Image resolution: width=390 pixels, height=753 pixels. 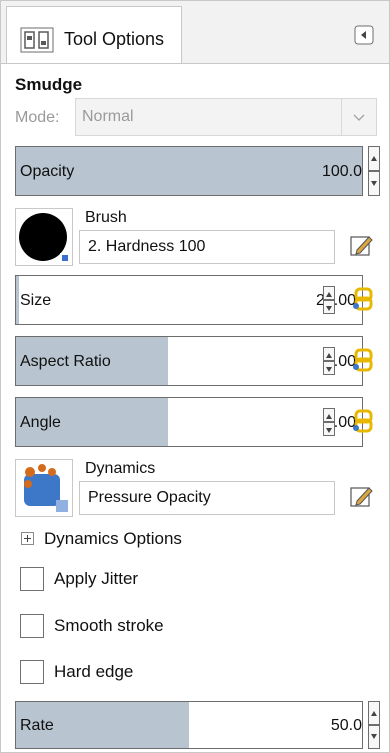 What do you see at coordinates (226, 117) in the screenshot?
I see `mode-select: Normal` at bounding box center [226, 117].